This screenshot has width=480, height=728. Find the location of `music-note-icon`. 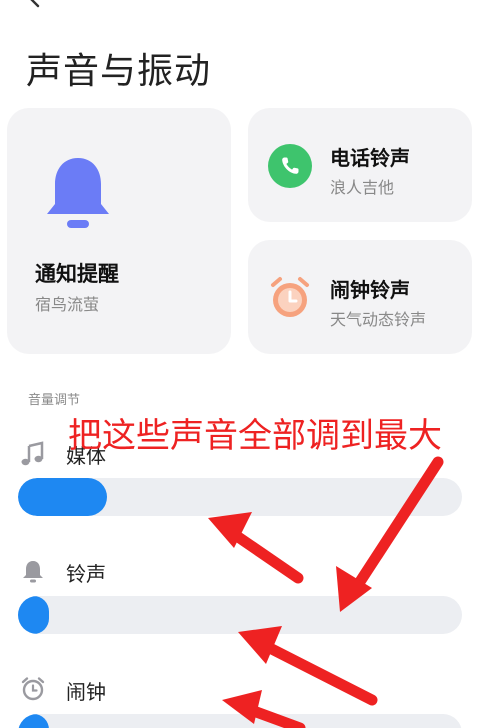

music-note-icon is located at coordinates (32, 453).